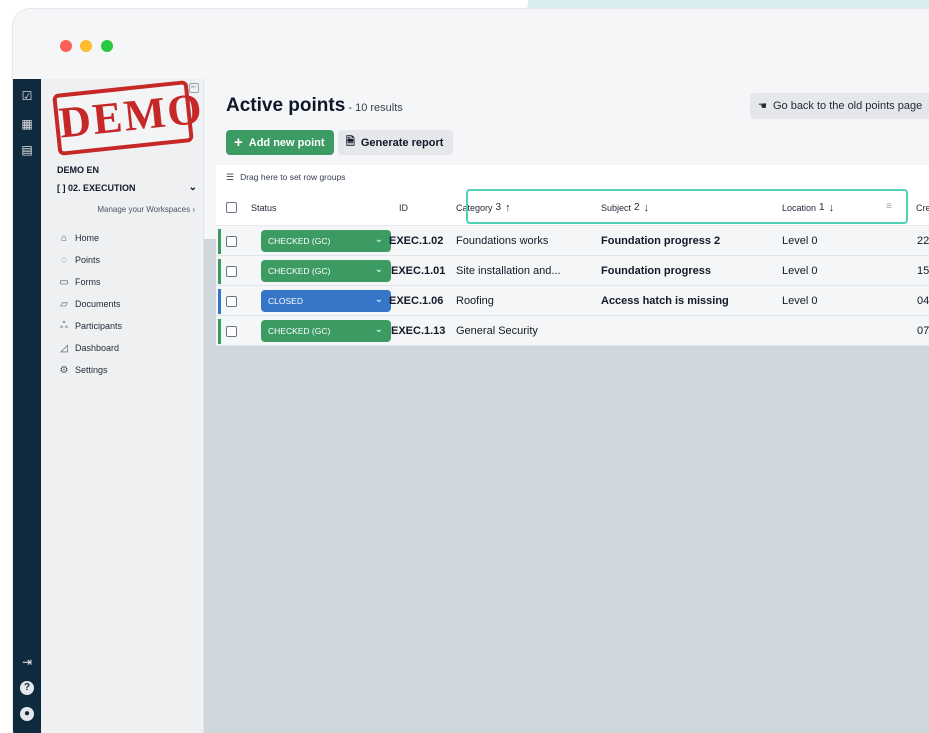 This screenshot has width=929, height=733. Describe the element at coordinates (762, 106) in the screenshot. I see `hand-pointing-icon: ☚` at that location.